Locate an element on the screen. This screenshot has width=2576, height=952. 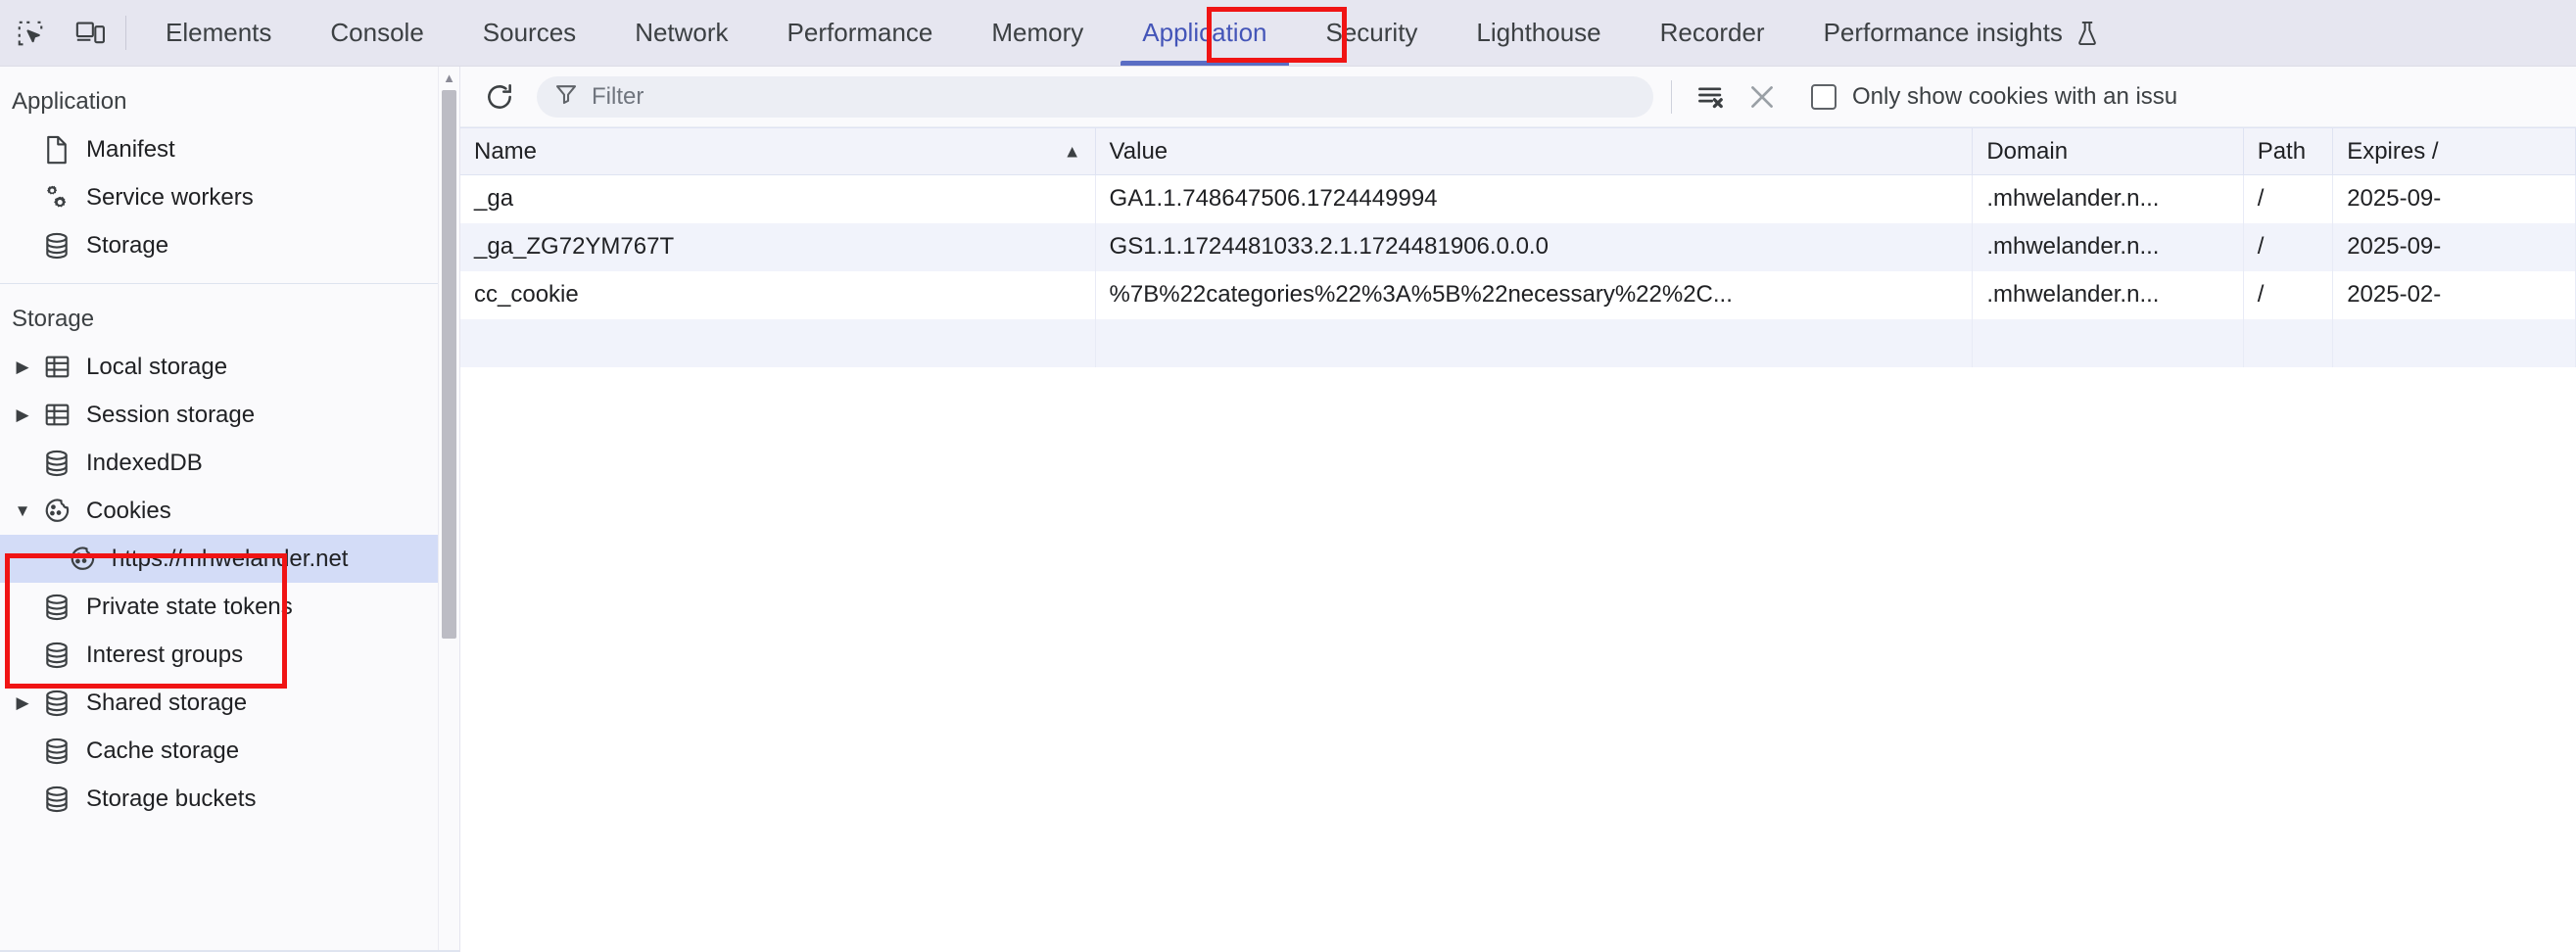
inspect-element-icon is located at coordinates (31, 33).